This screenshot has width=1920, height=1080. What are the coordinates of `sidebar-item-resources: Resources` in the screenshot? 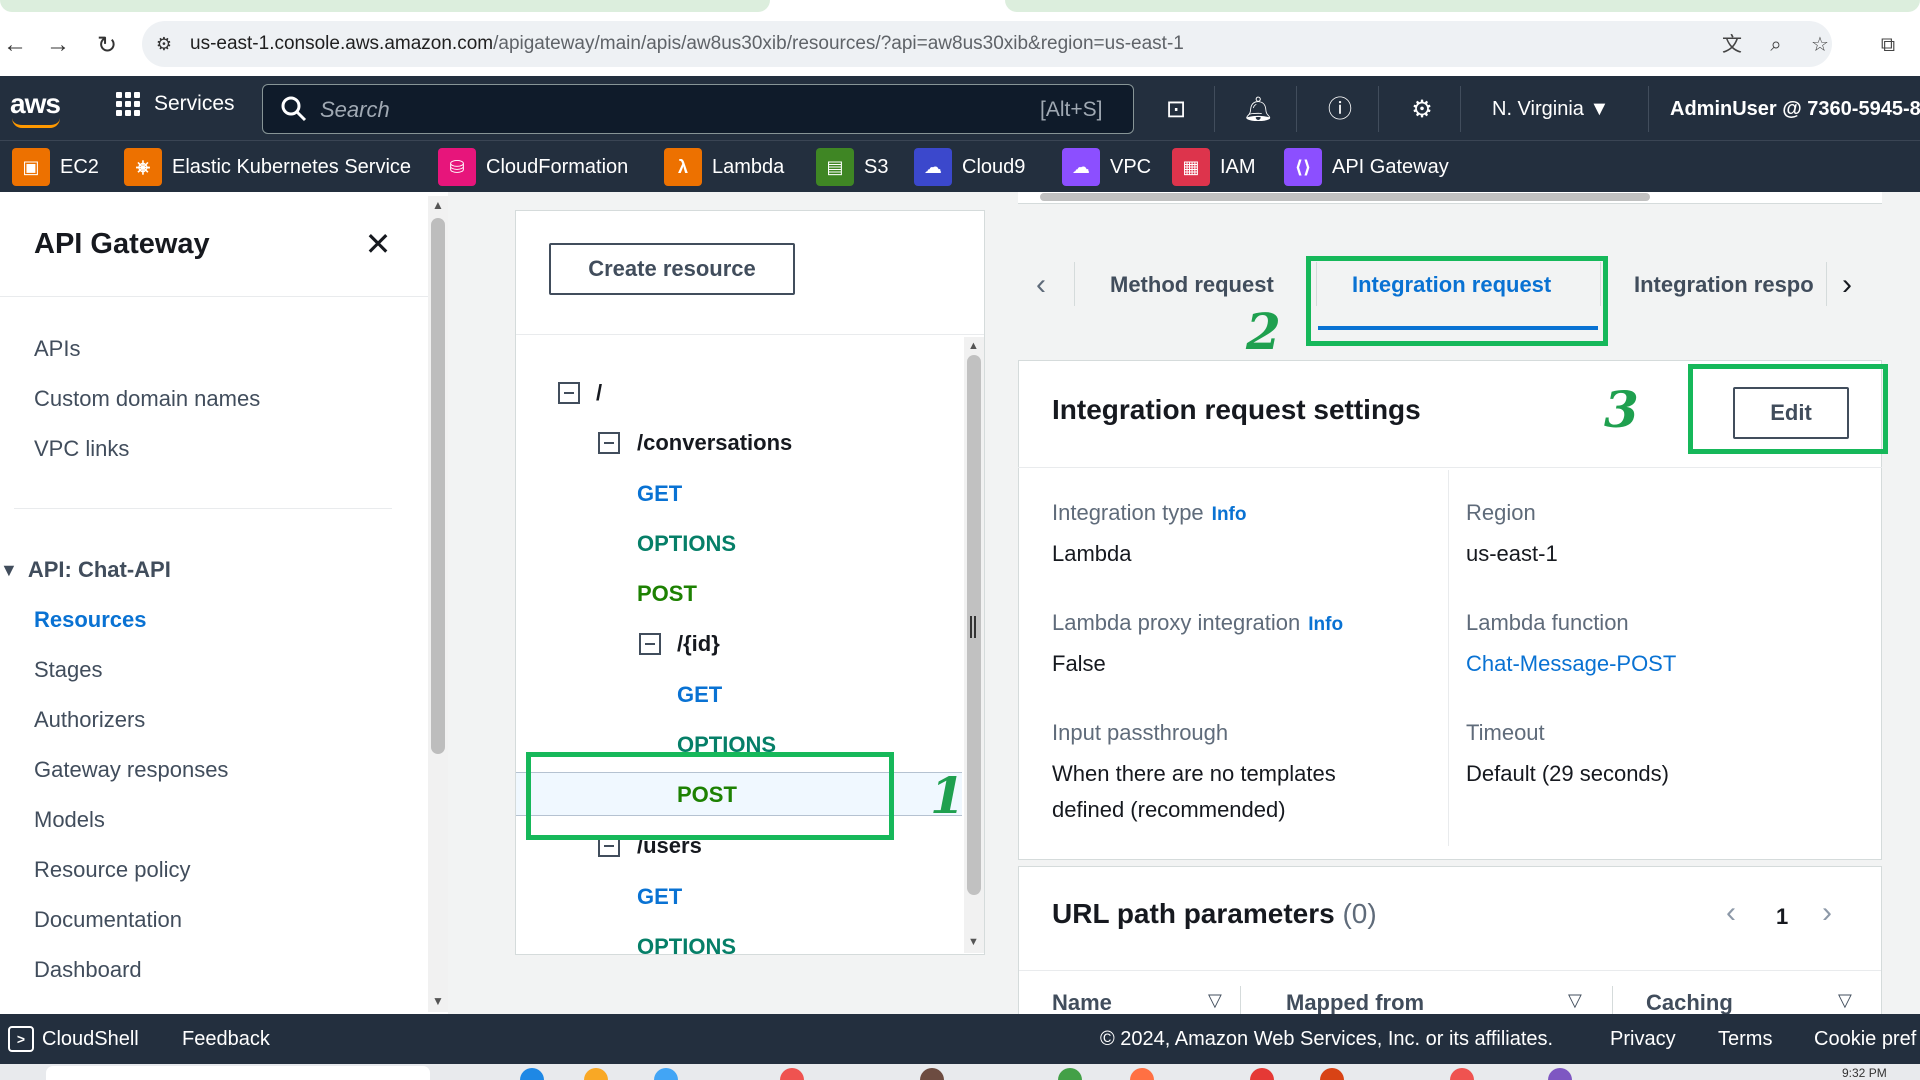 It's located at (90, 620).